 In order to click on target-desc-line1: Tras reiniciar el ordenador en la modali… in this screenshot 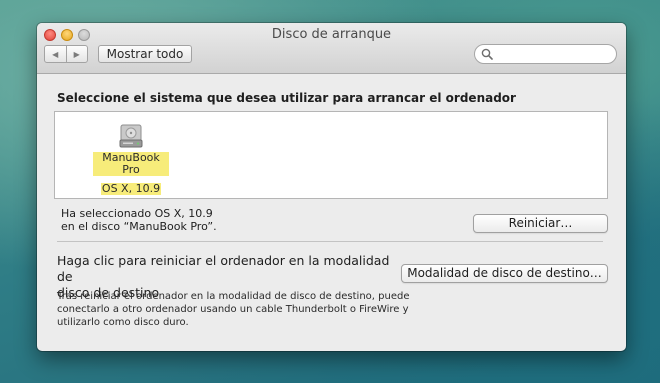, I will do `click(233, 296)`.